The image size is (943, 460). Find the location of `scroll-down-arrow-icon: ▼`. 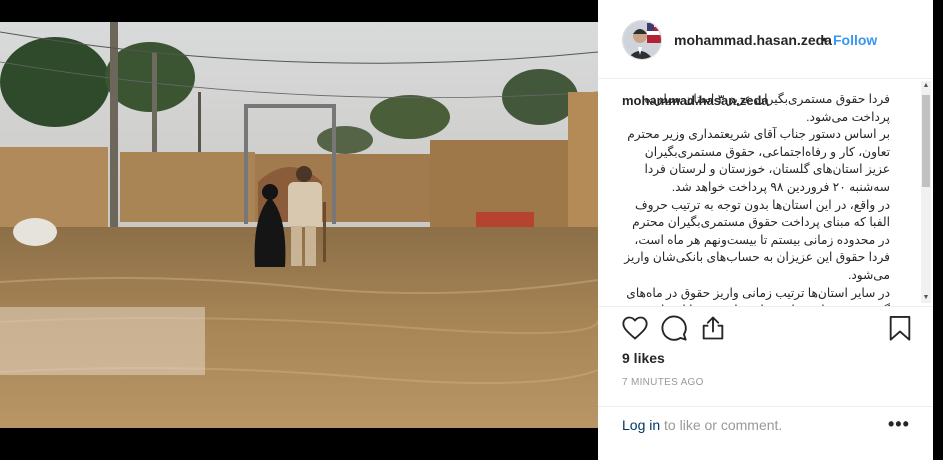

scroll-down-arrow-icon: ▼ is located at coordinates (926, 298).